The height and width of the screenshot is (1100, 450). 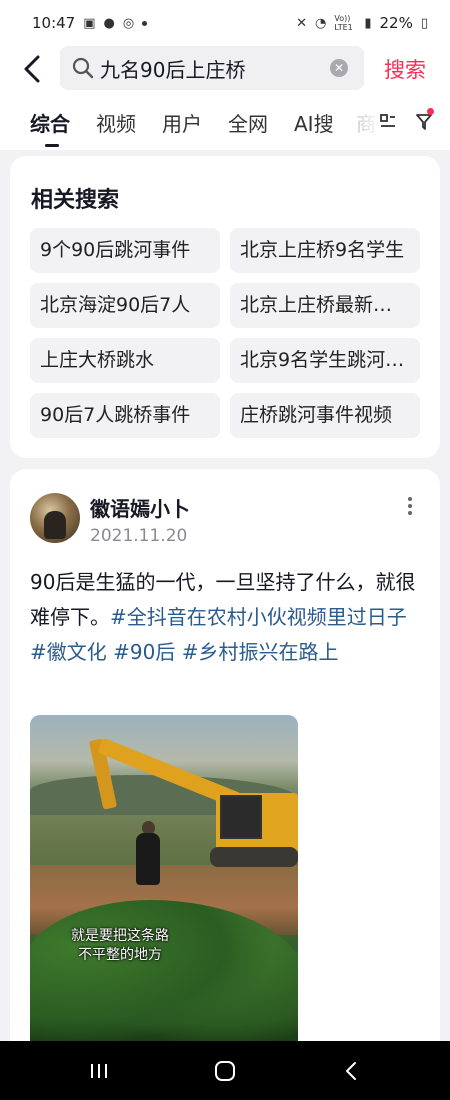 What do you see at coordinates (182, 122) in the screenshot?
I see `tab-users: 用户` at bounding box center [182, 122].